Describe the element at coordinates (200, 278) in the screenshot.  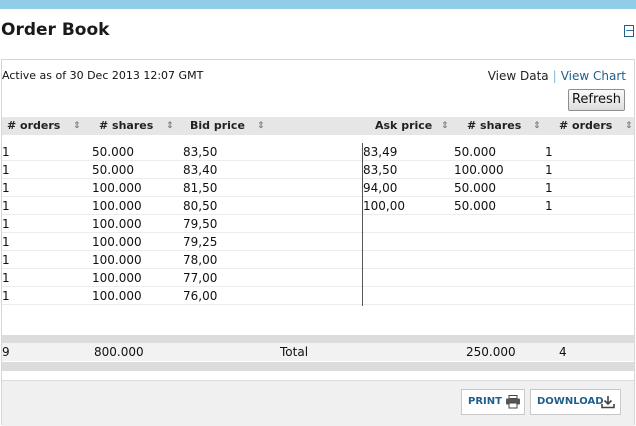
I see `bid-price-cell: 77,00` at that location.